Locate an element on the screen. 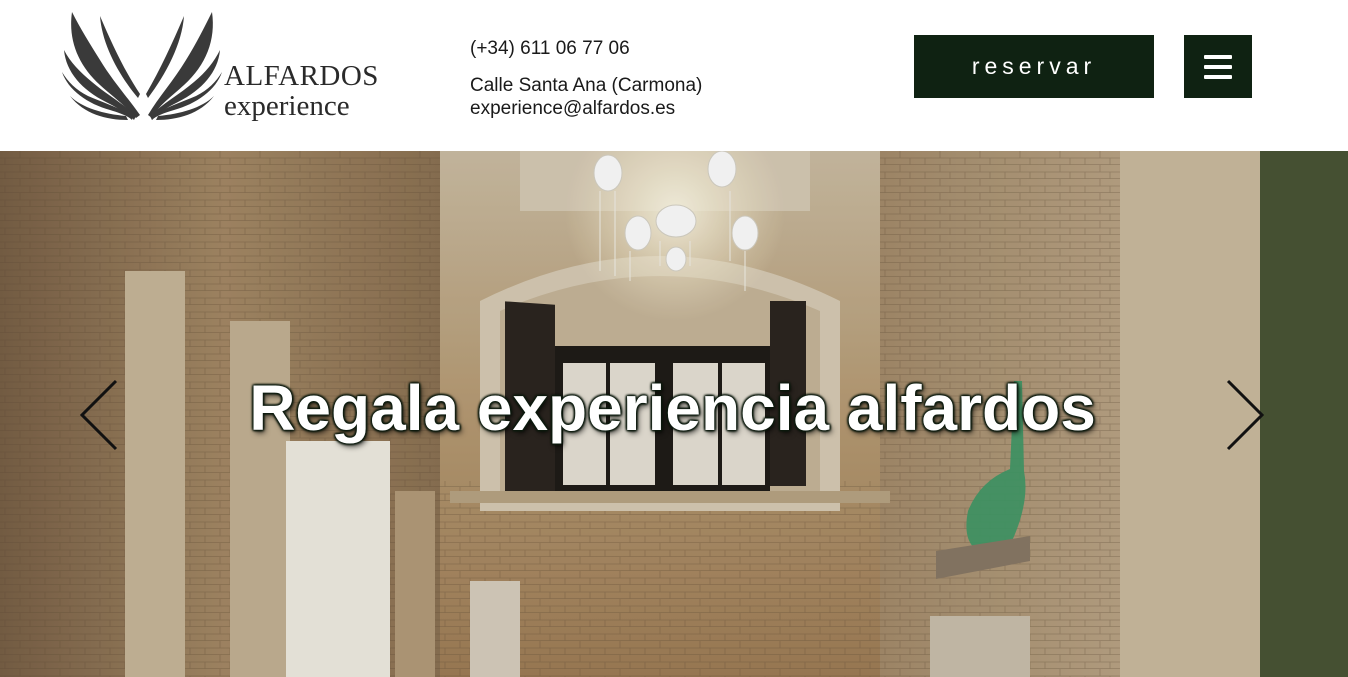  hamburger-menu-icon is located at coordinates (1218, 66).